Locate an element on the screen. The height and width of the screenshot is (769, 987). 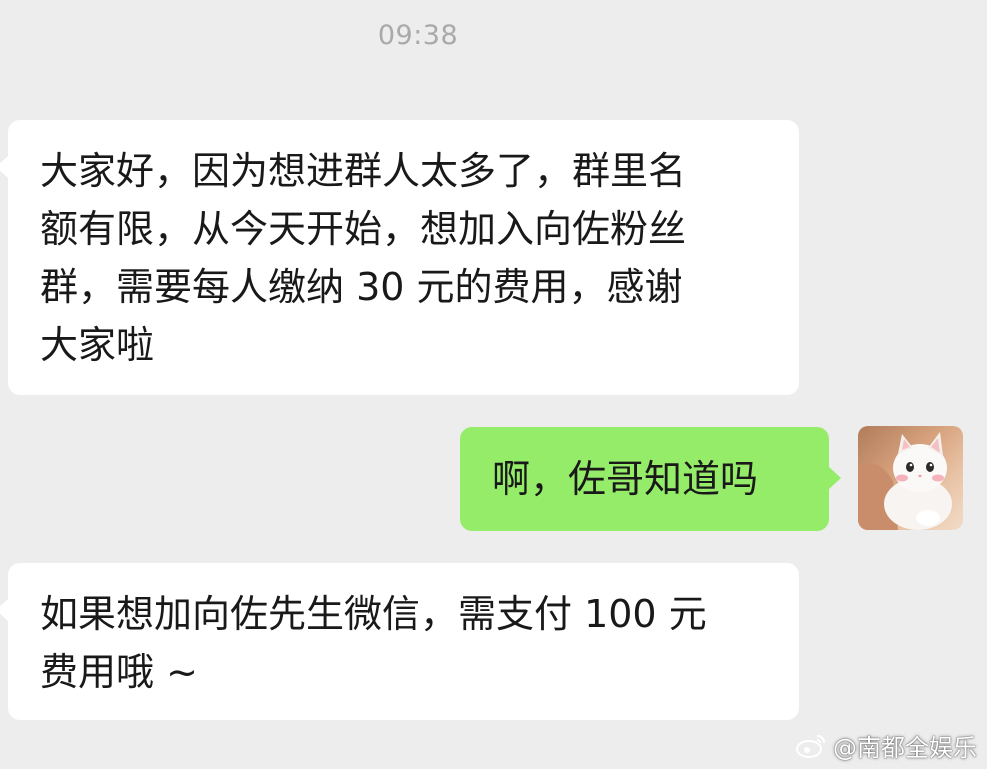
user-avatar is located at coordinates (910, 478).